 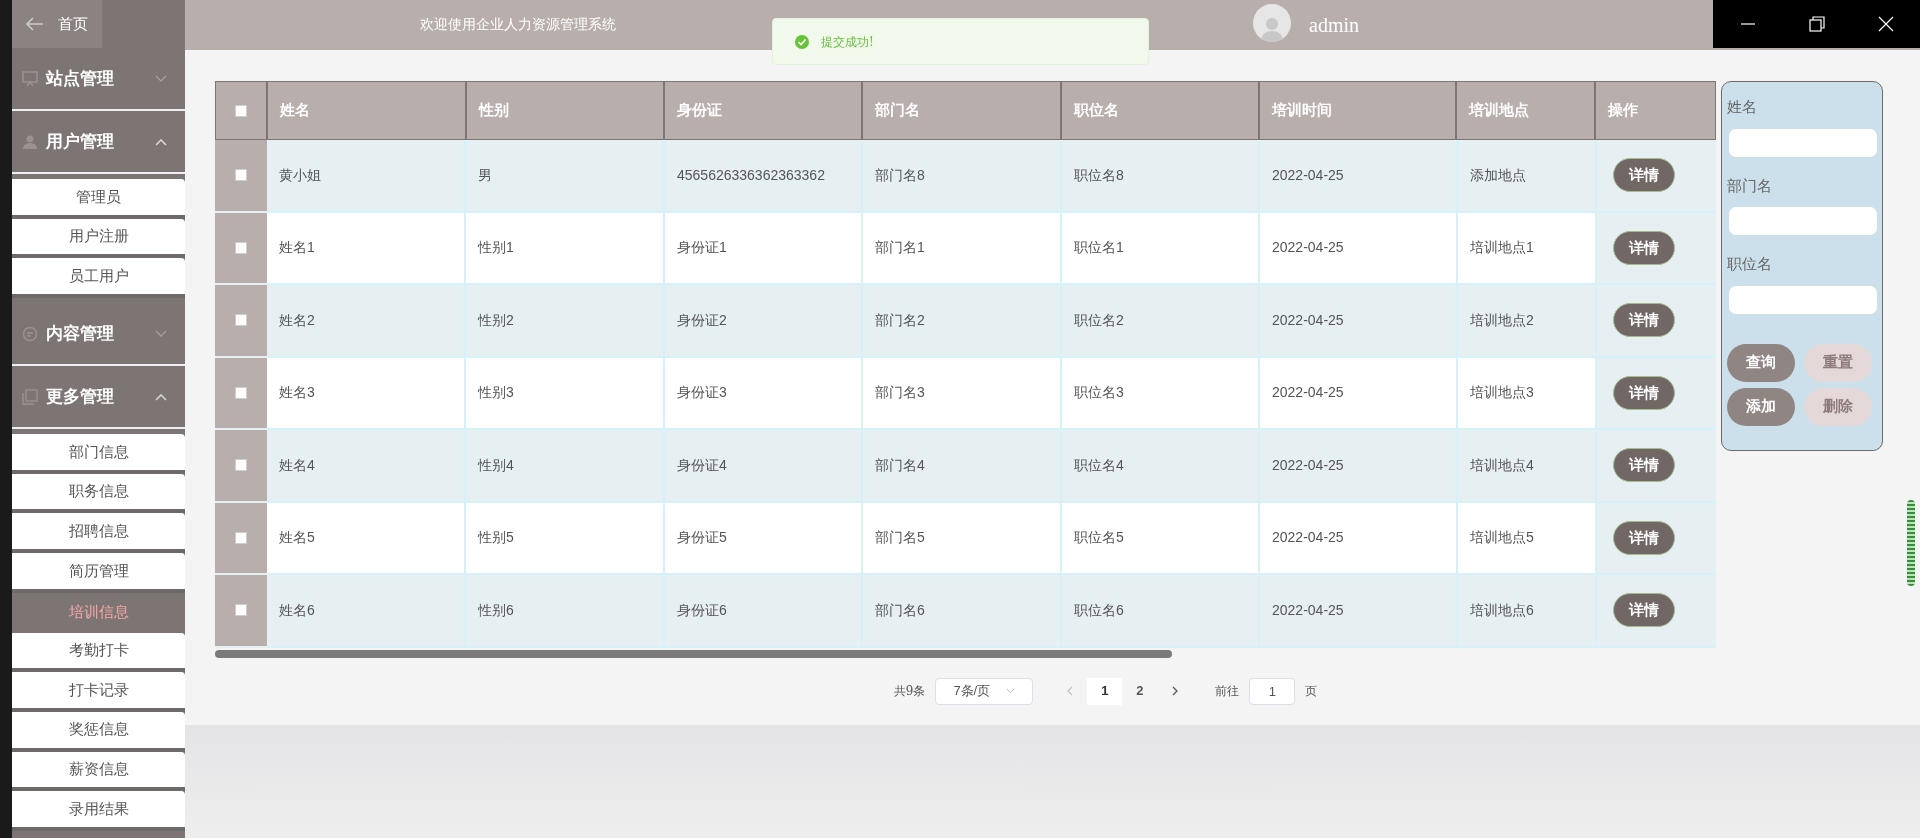 What do you see at coordinates (30, 78) in the screenshot?
I see `monitor-icon` at bounding box center [30, 78].